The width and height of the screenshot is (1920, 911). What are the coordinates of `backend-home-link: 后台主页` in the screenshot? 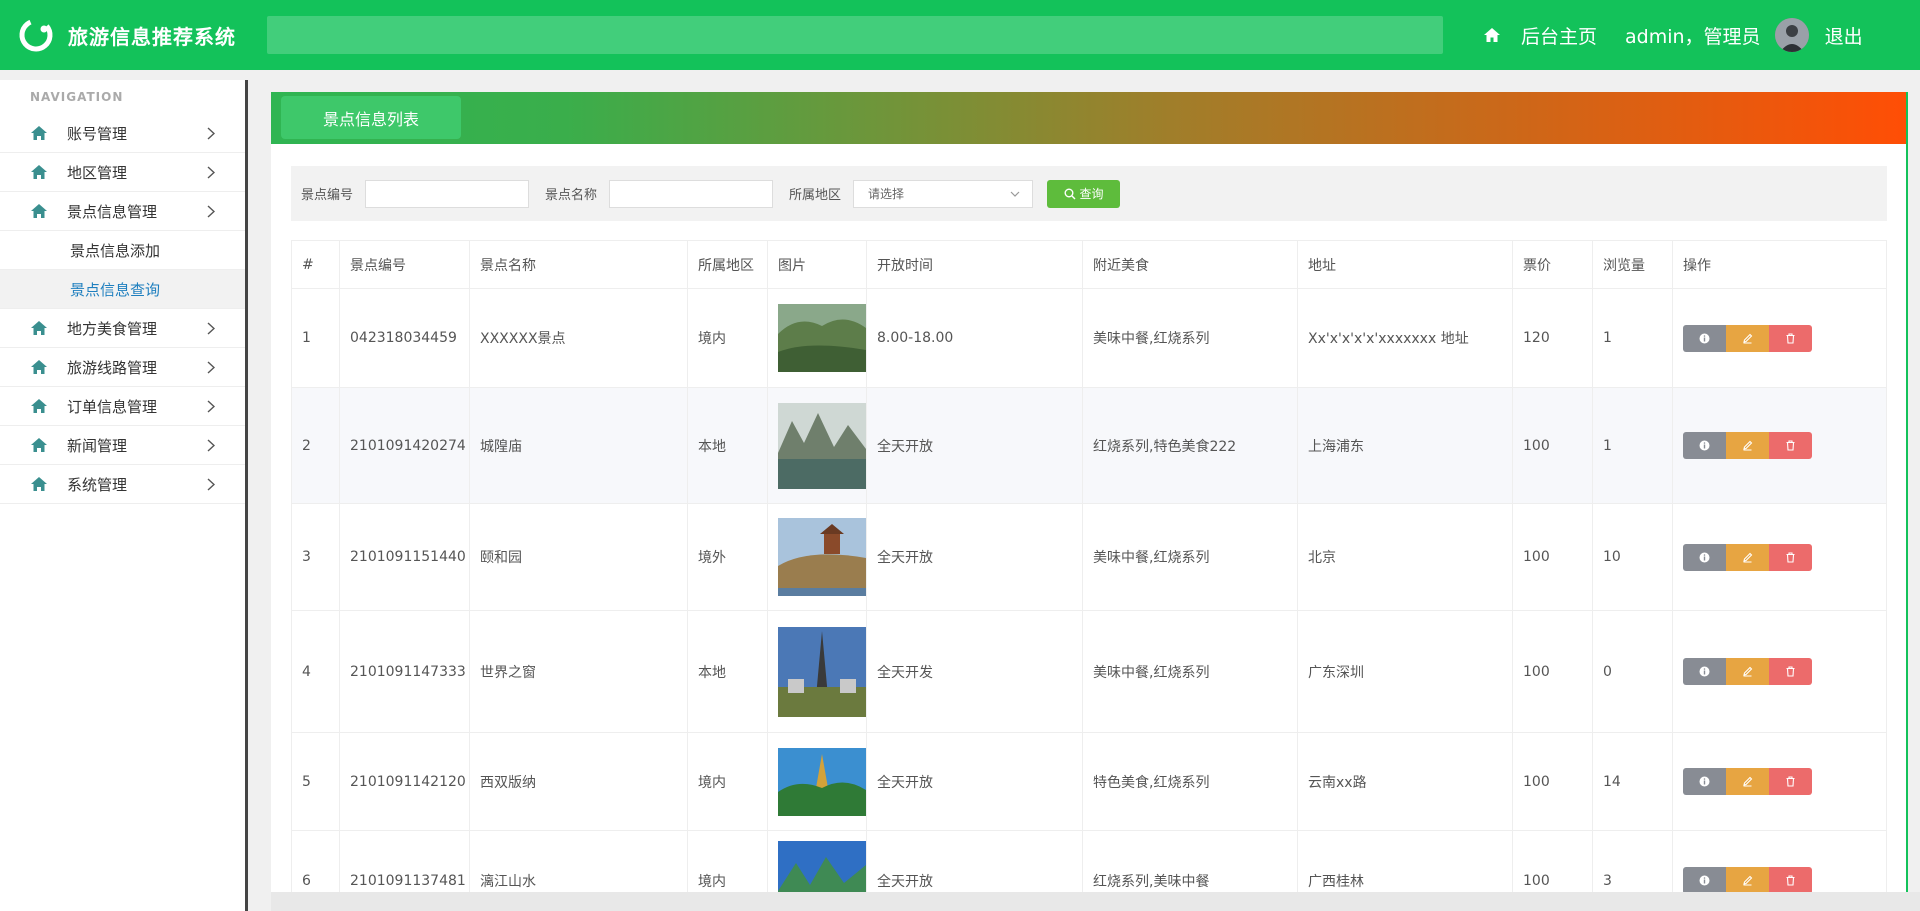 It's located at (1559, 35).